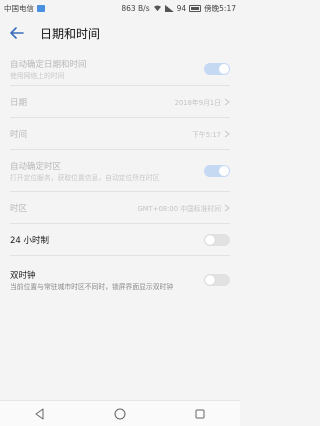 The height and width of the screenshot is (426, 320). Describe the element at coordinates (120, 208) in the screenshot. I see `setting-timezone: 时区 GMT+08:00 中国标准时间` at that location.